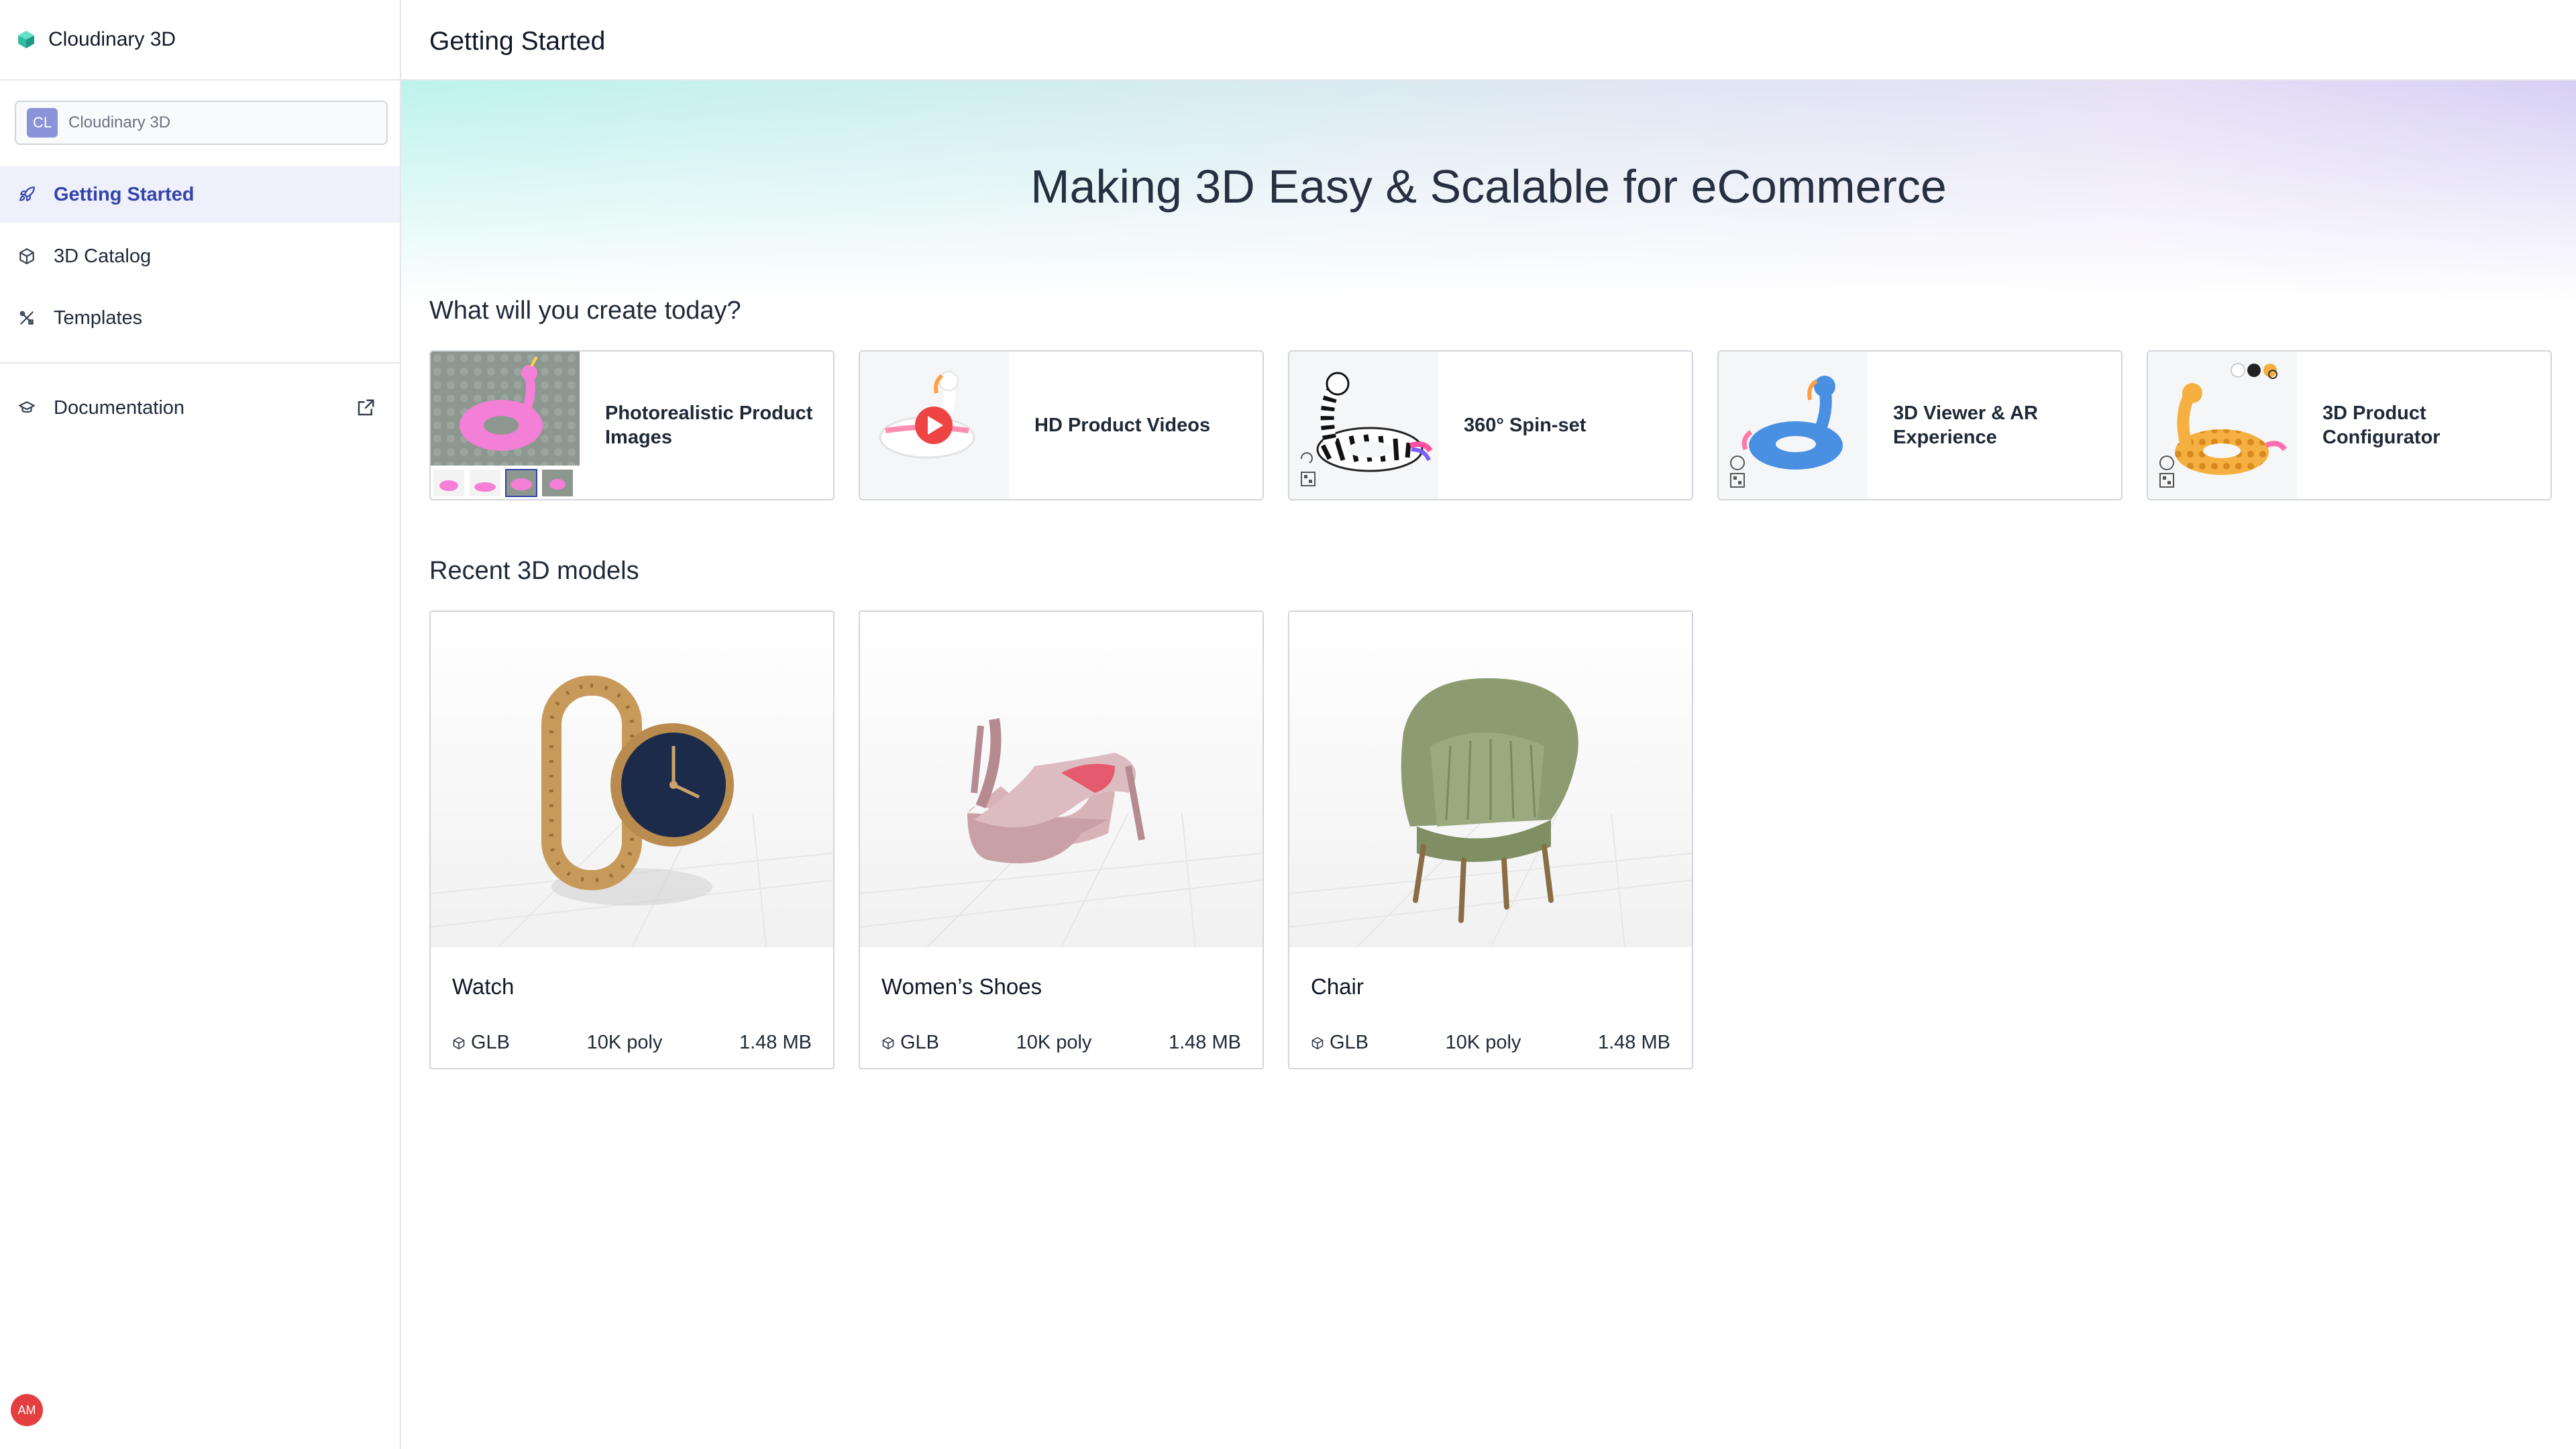 The width and height of the screenshot is (2576, 1449). Describe the element at coordinates (26, 194) in the screenshot. I see `rocket-icon` at that location.